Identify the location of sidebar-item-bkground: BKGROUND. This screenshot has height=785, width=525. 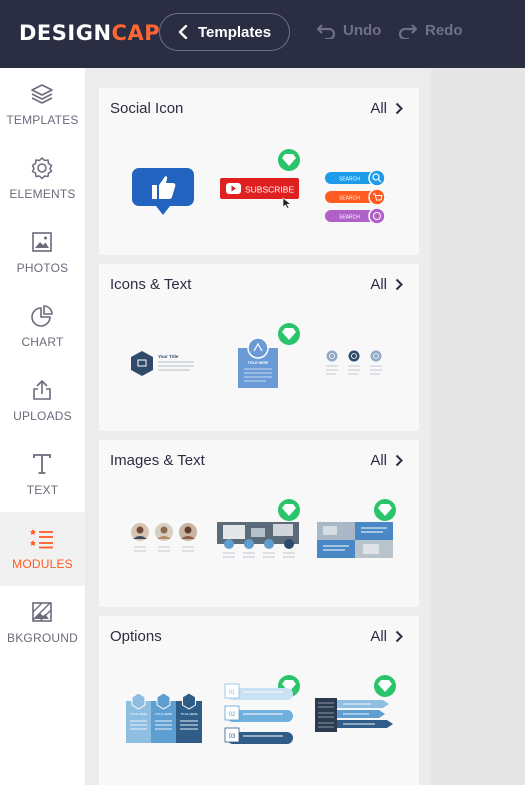
(42, 623).